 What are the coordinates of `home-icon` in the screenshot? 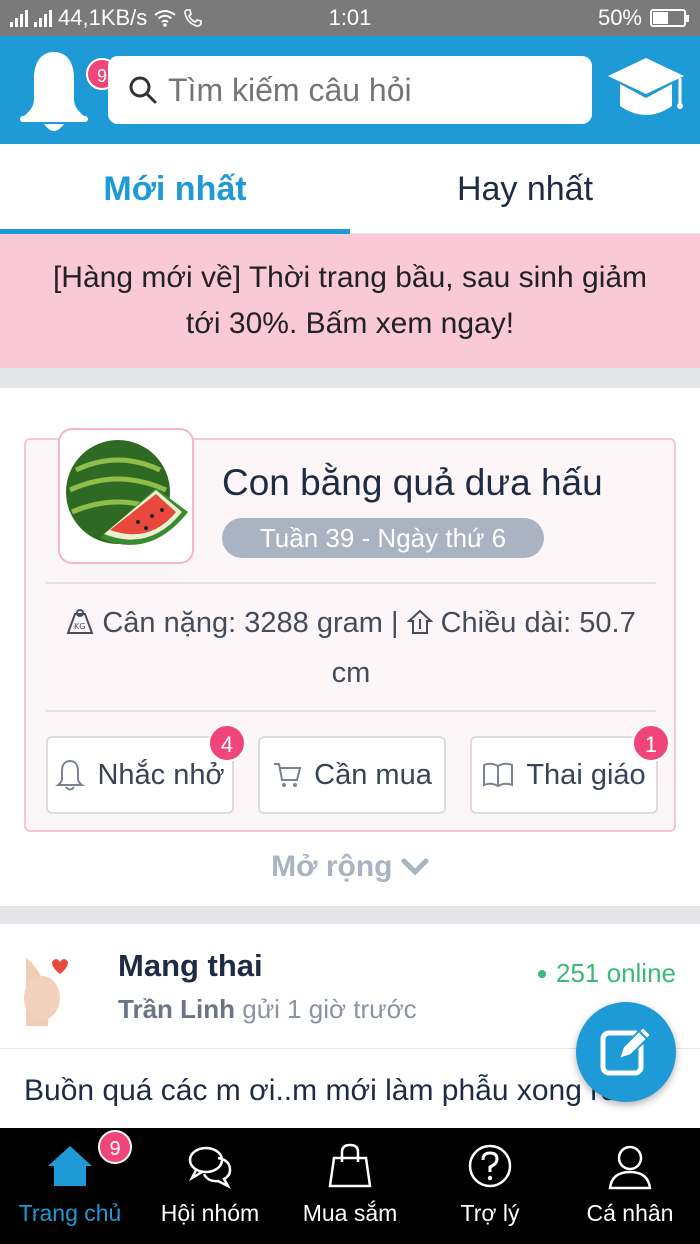 It's located at (70, 1166).